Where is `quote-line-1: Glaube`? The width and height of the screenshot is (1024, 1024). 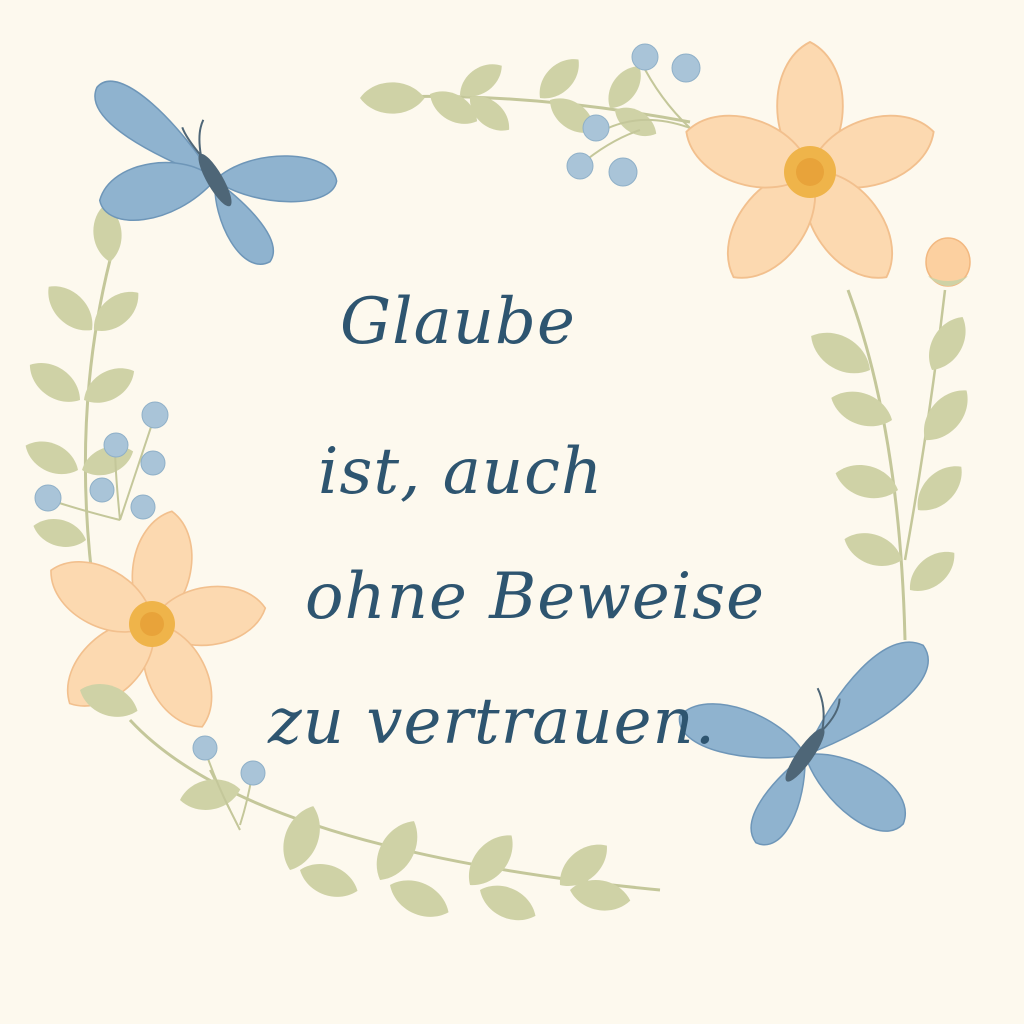
quote-line-1: Glaube is located at coordinates (458, 322).